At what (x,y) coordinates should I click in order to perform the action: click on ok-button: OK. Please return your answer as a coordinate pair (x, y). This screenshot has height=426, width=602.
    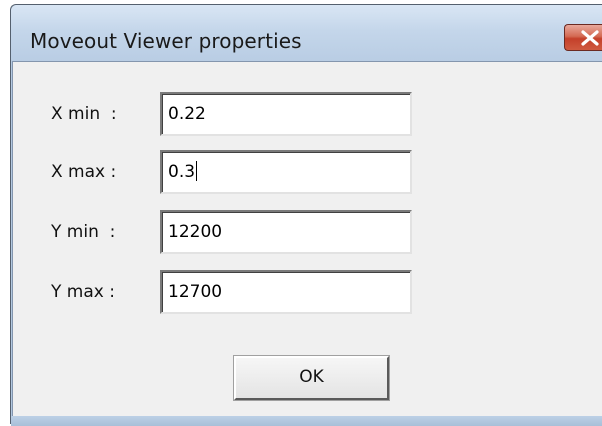
    Looking at the image, I should click on (311, 378).